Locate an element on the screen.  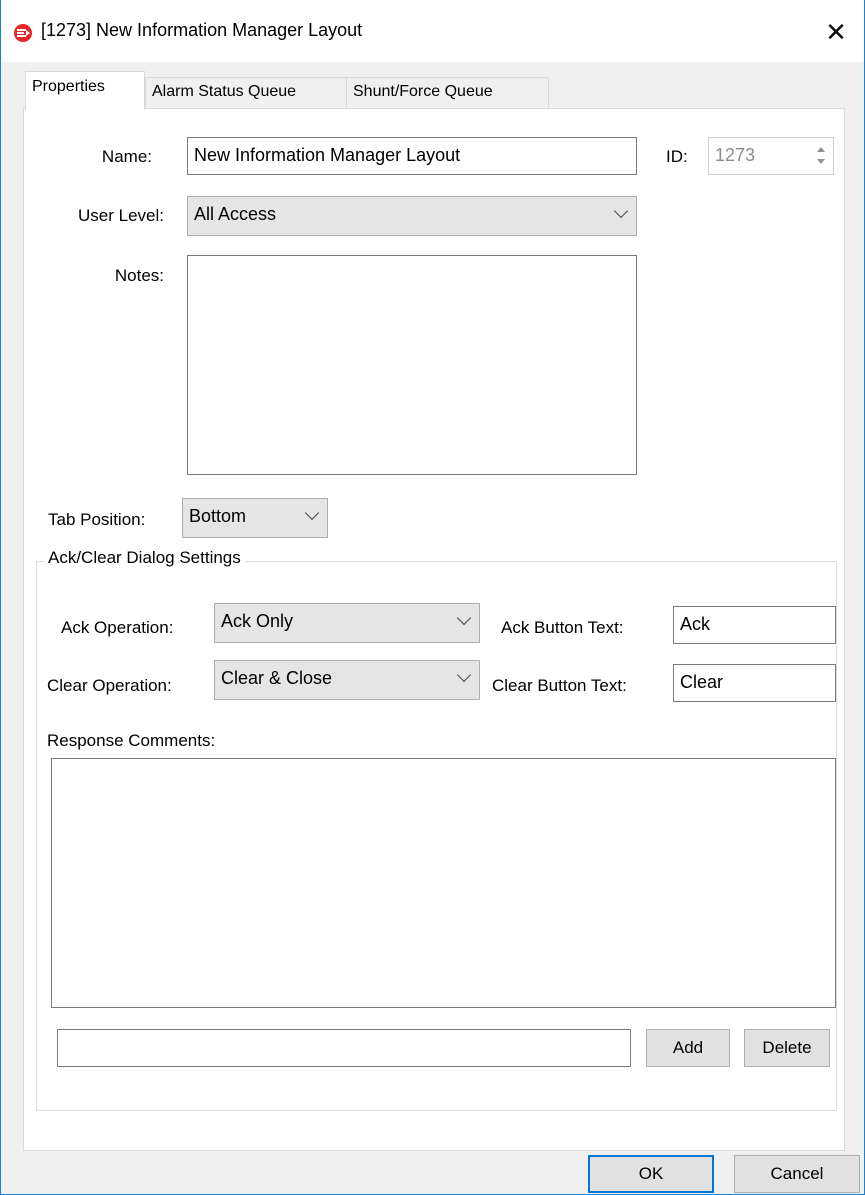
ack-operation-select: Ack Only is located at coordinates (347, 623).